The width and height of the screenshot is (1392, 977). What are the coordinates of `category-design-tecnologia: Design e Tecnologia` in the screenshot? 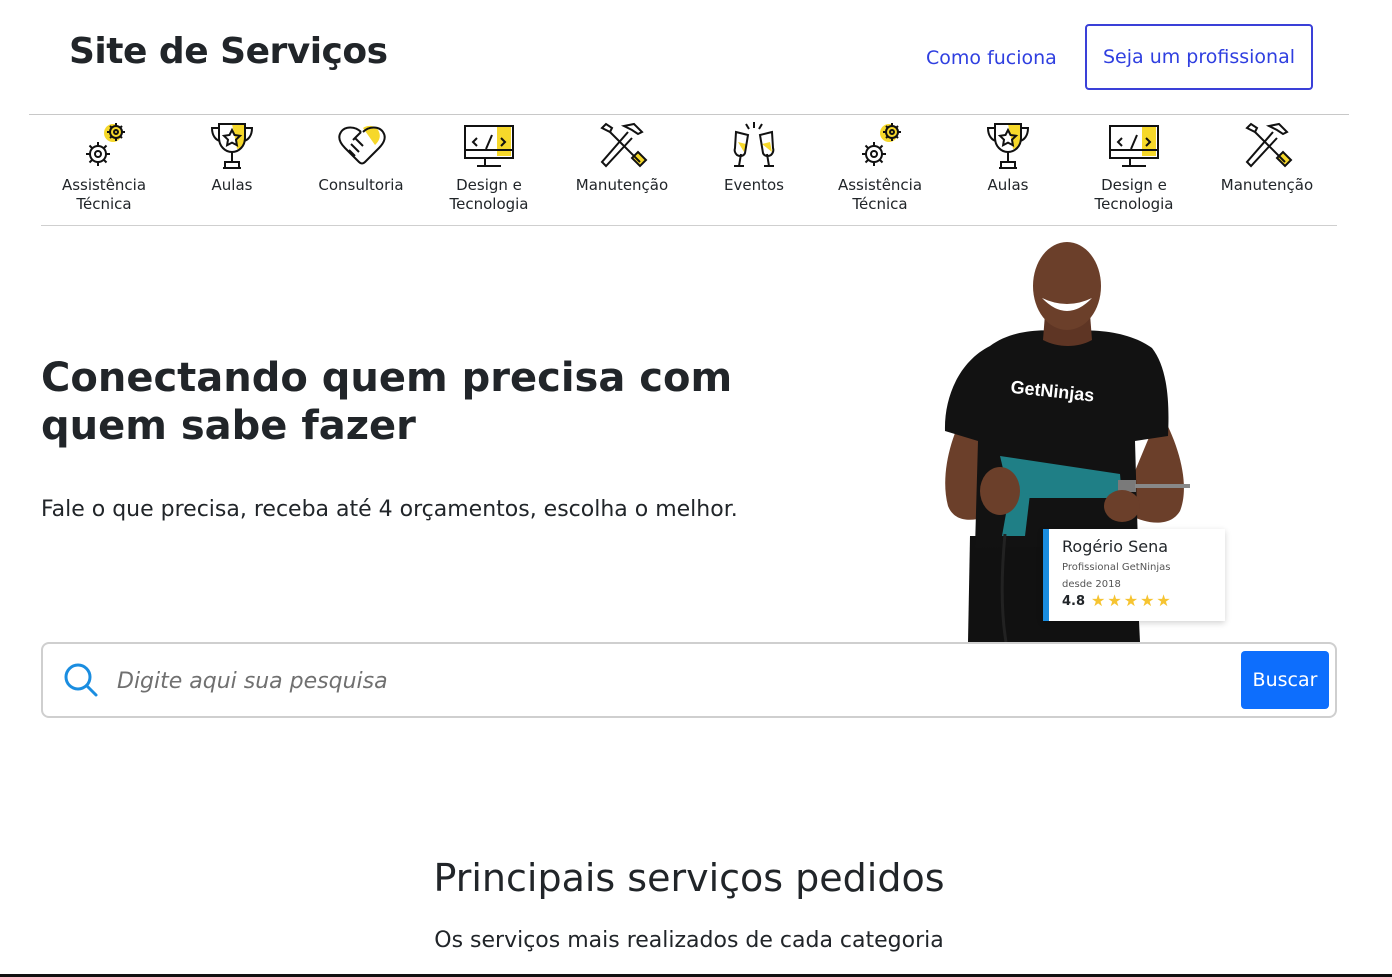 It's located at (489, 166).